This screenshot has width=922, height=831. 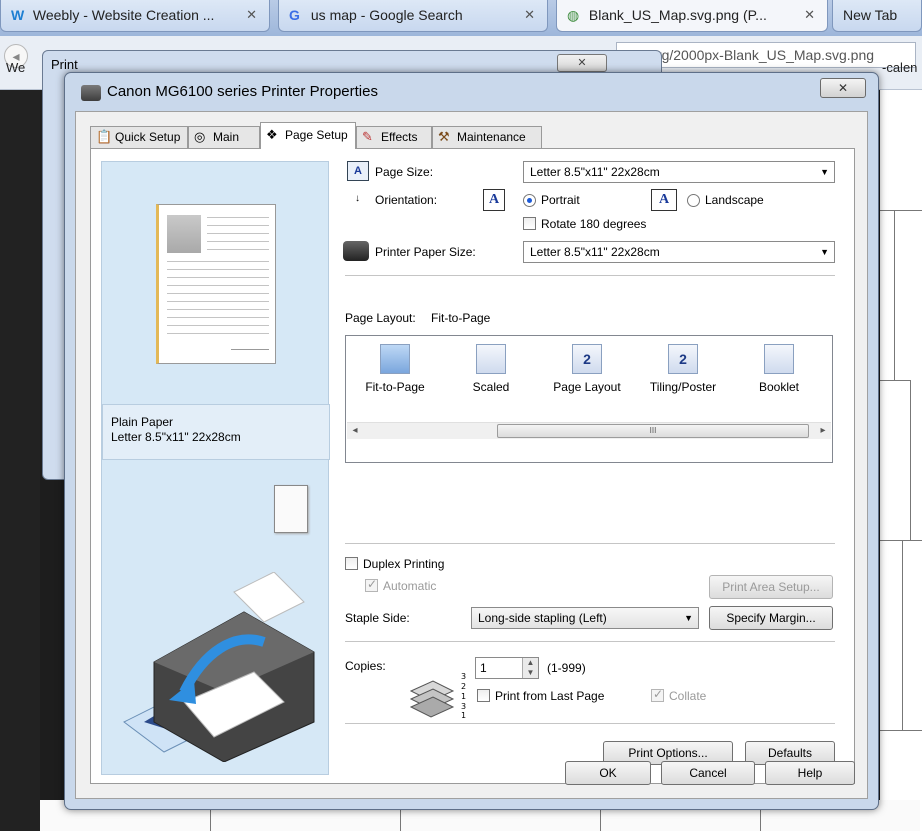 I want to click on browser-tab-google: G us map - Google Search ✕, so click(x=413, y=16).